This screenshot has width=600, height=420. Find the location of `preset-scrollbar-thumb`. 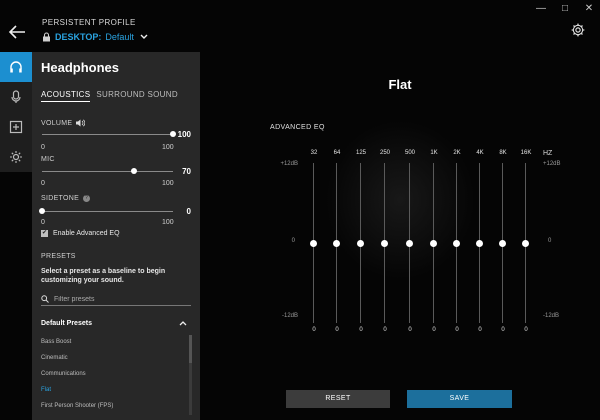

preset-scrollbar-thumb is located at coordinates (190, 349).